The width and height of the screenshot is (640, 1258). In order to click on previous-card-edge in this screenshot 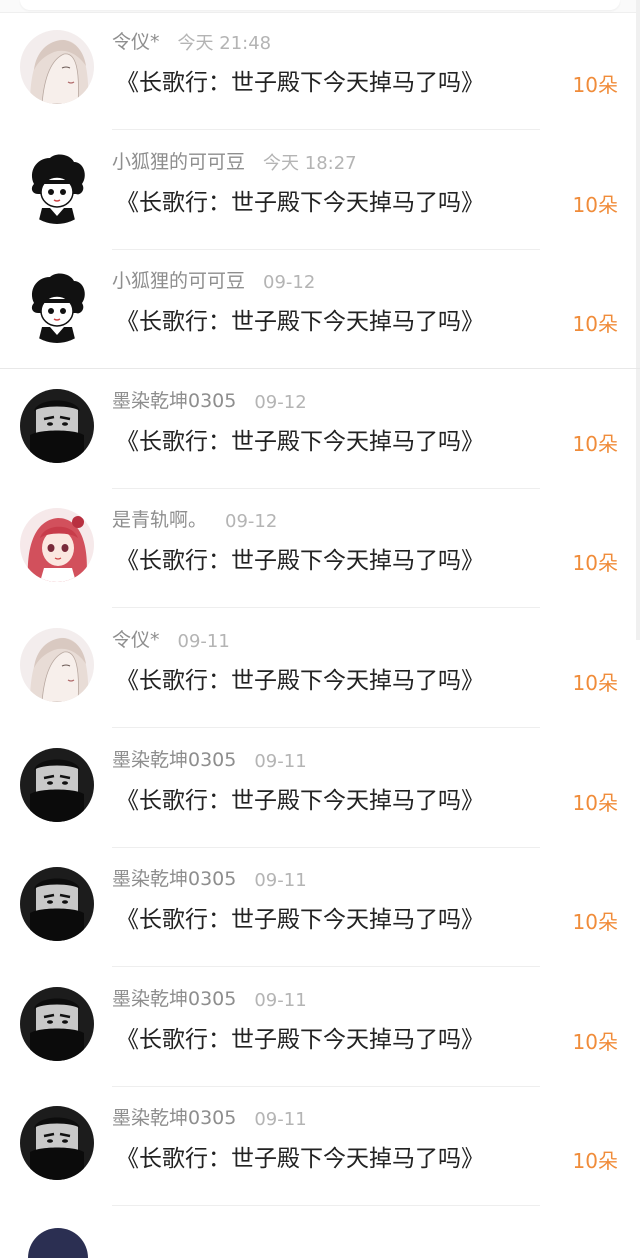, I will do `click(320, 5)`.